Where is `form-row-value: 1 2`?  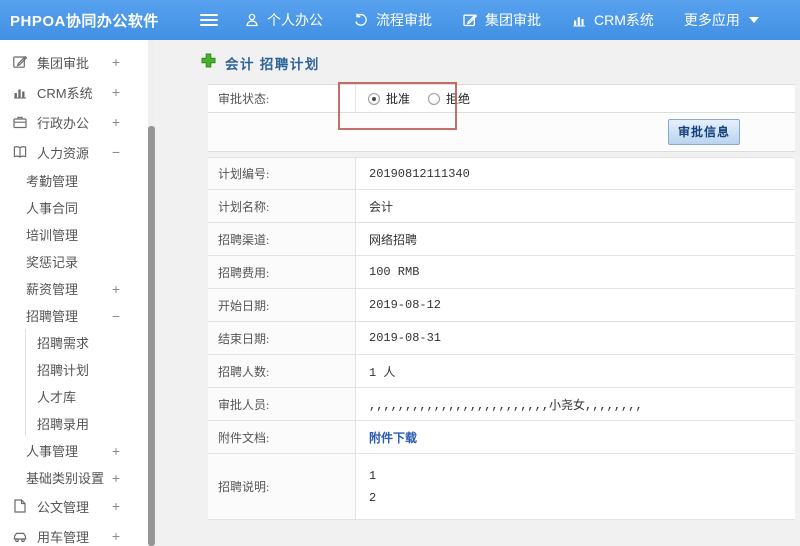
form-row-value: 1 2 is located at coordinates (575, 486).